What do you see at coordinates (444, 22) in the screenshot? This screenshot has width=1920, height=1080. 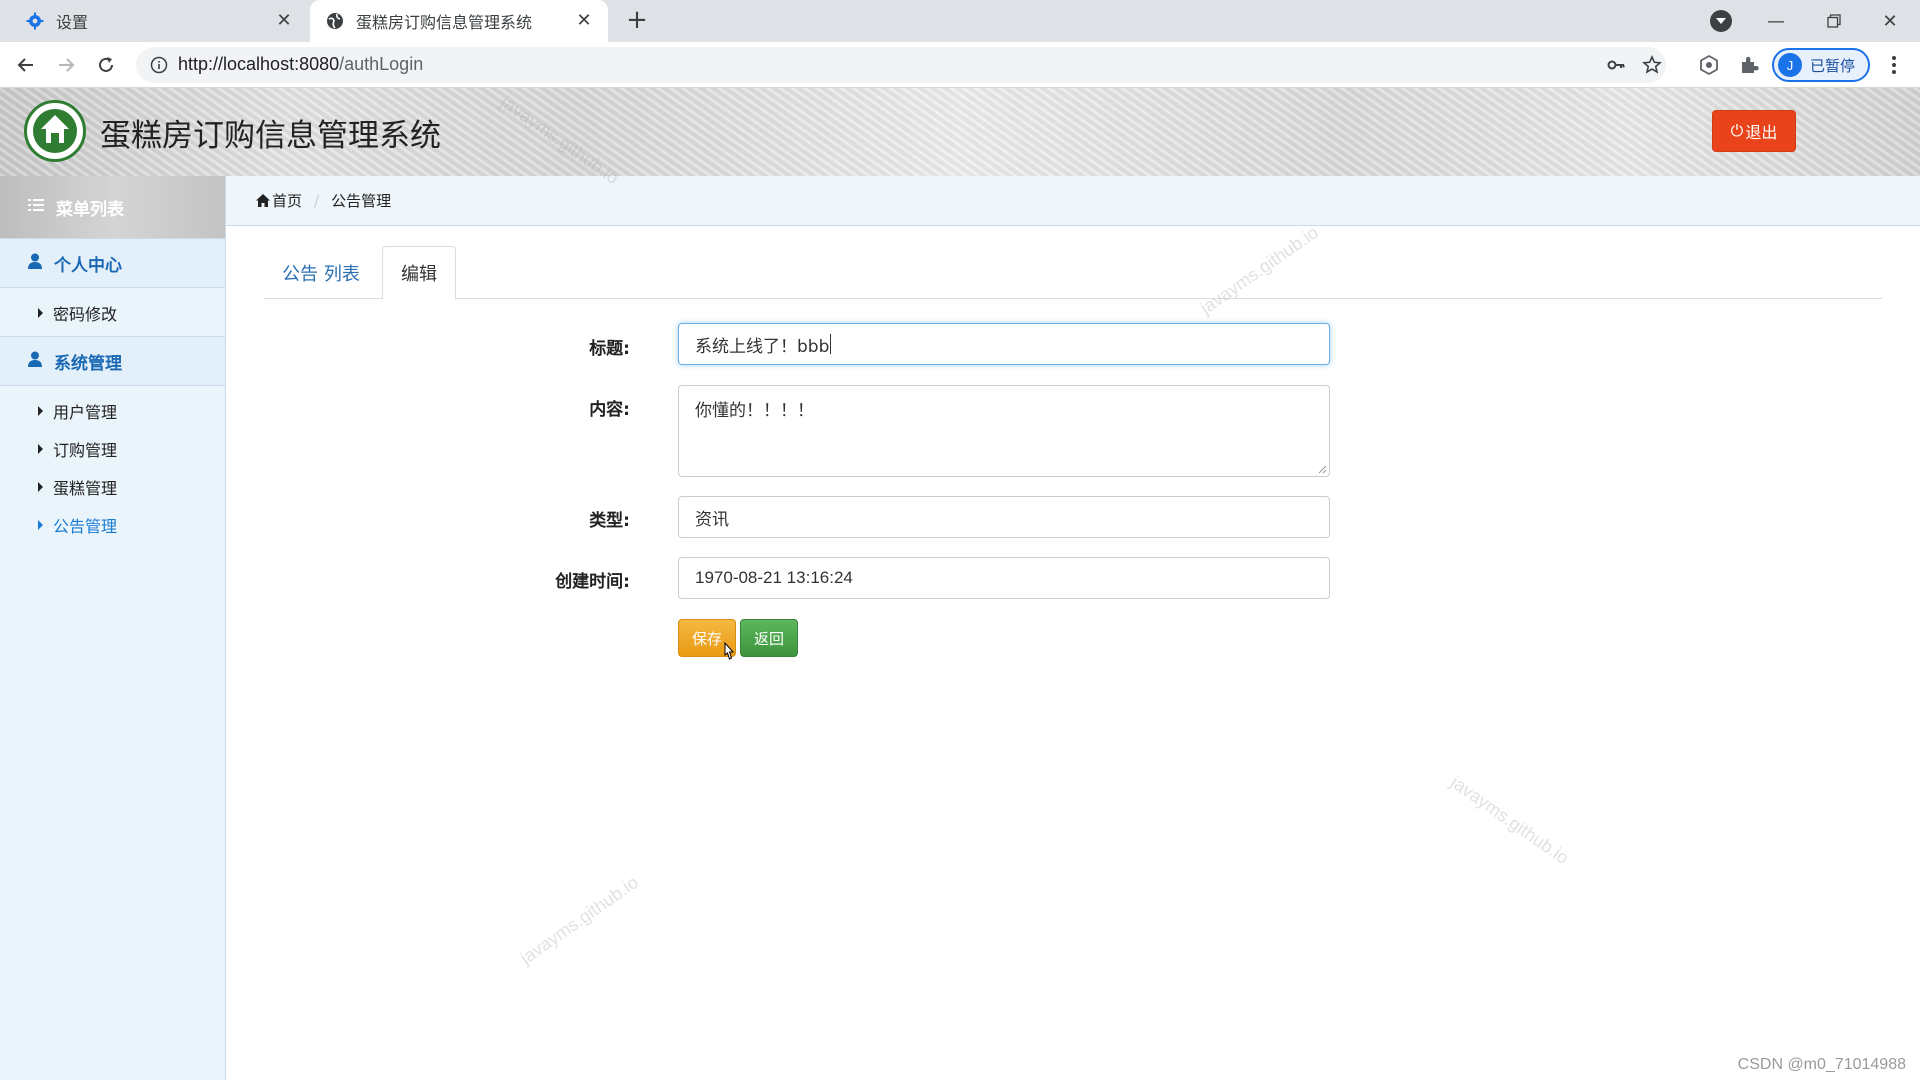 I see `browser-tab-title: 蛋糕房订购信息管理系统` at bounding box center [444, 22].